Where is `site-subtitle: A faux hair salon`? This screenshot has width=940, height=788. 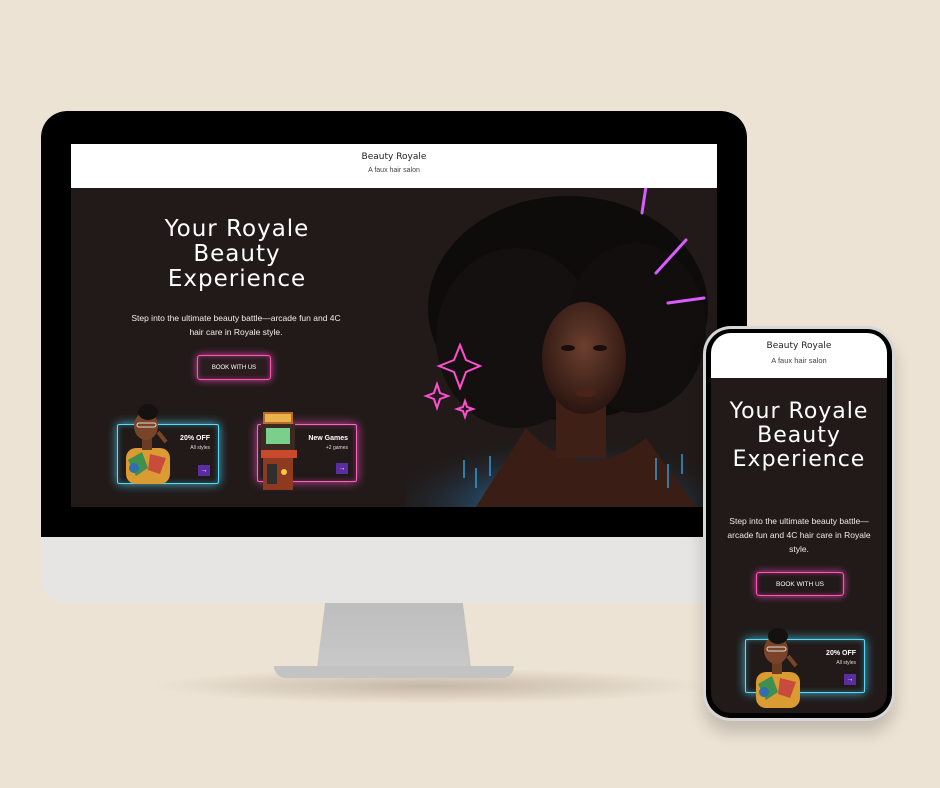 site-subtitle: A faux hair salon is located at coordinates (394, 170).